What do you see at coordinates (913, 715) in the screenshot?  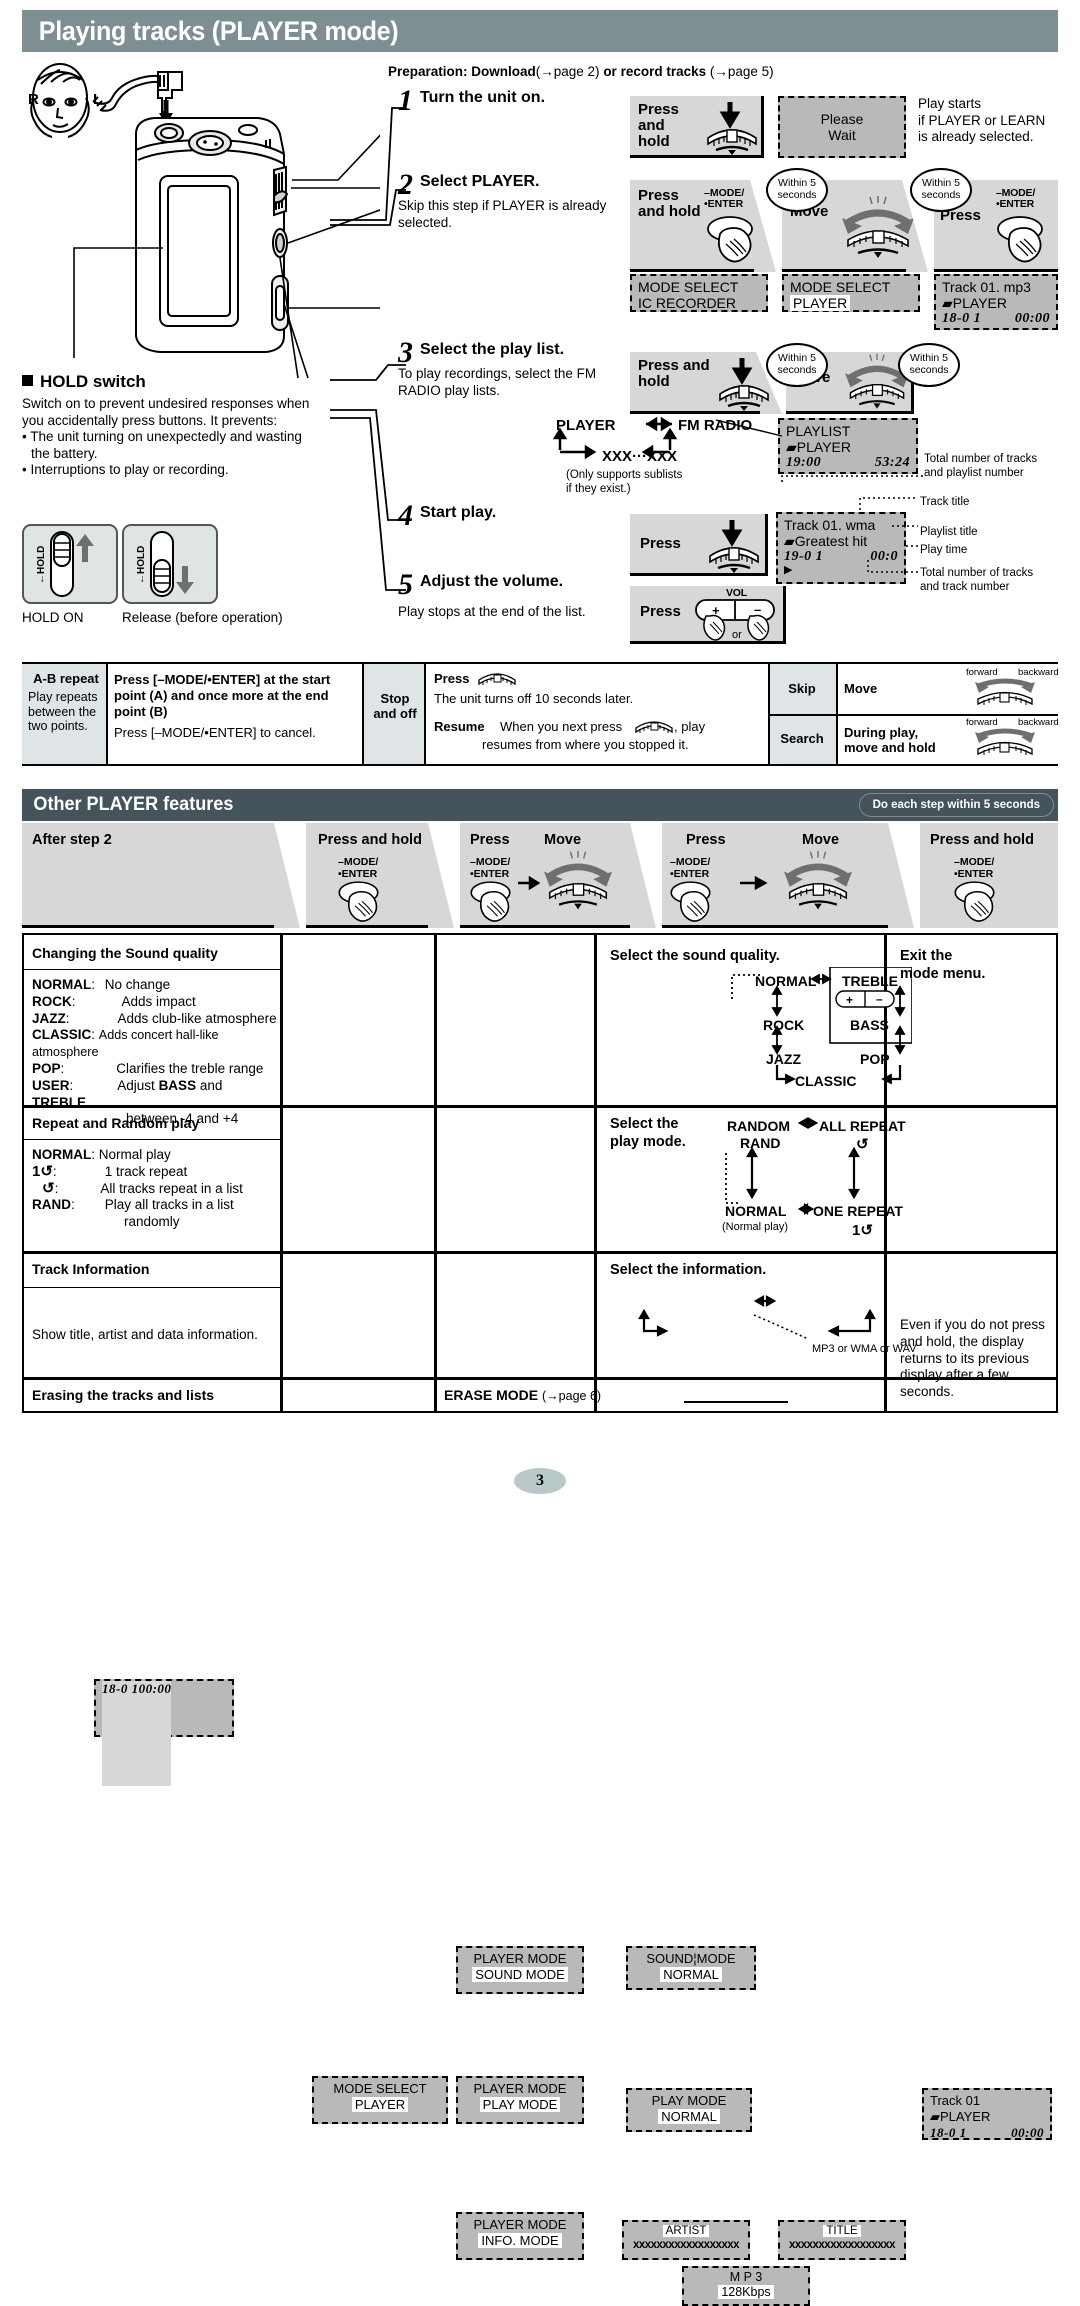 I see `hr-skip-search` at bounding box center [913, 715].